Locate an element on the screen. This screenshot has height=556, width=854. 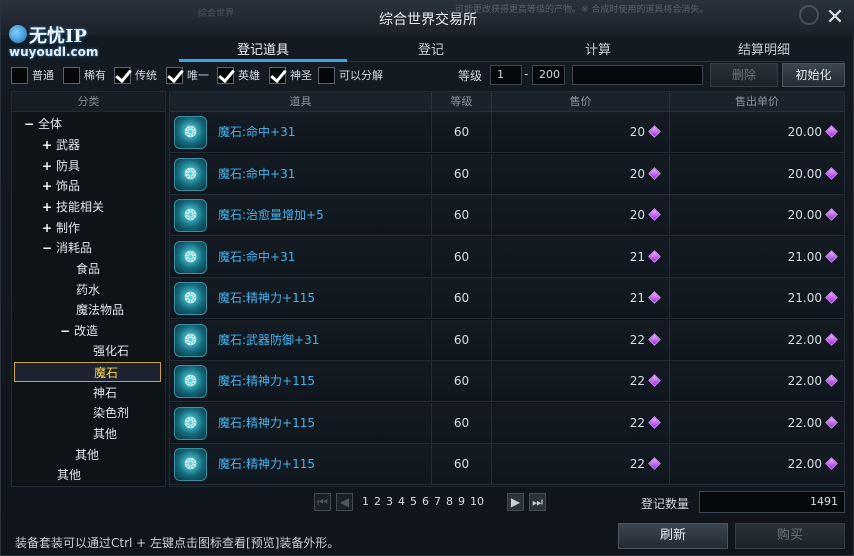
level-min-input: 1 is located at coordinates (506, 75).